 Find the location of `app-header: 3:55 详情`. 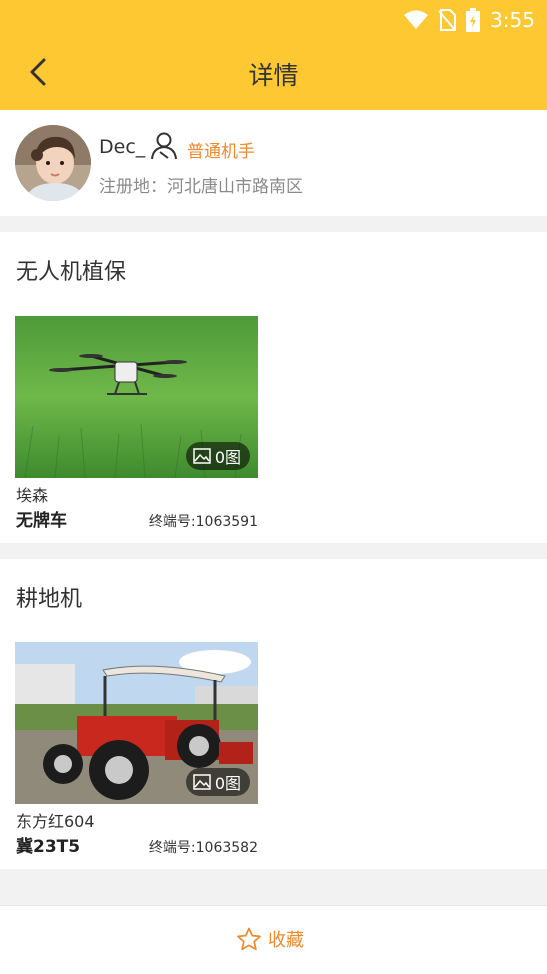

app-header: 3:55 详情 is located at coordinates (273, 55).